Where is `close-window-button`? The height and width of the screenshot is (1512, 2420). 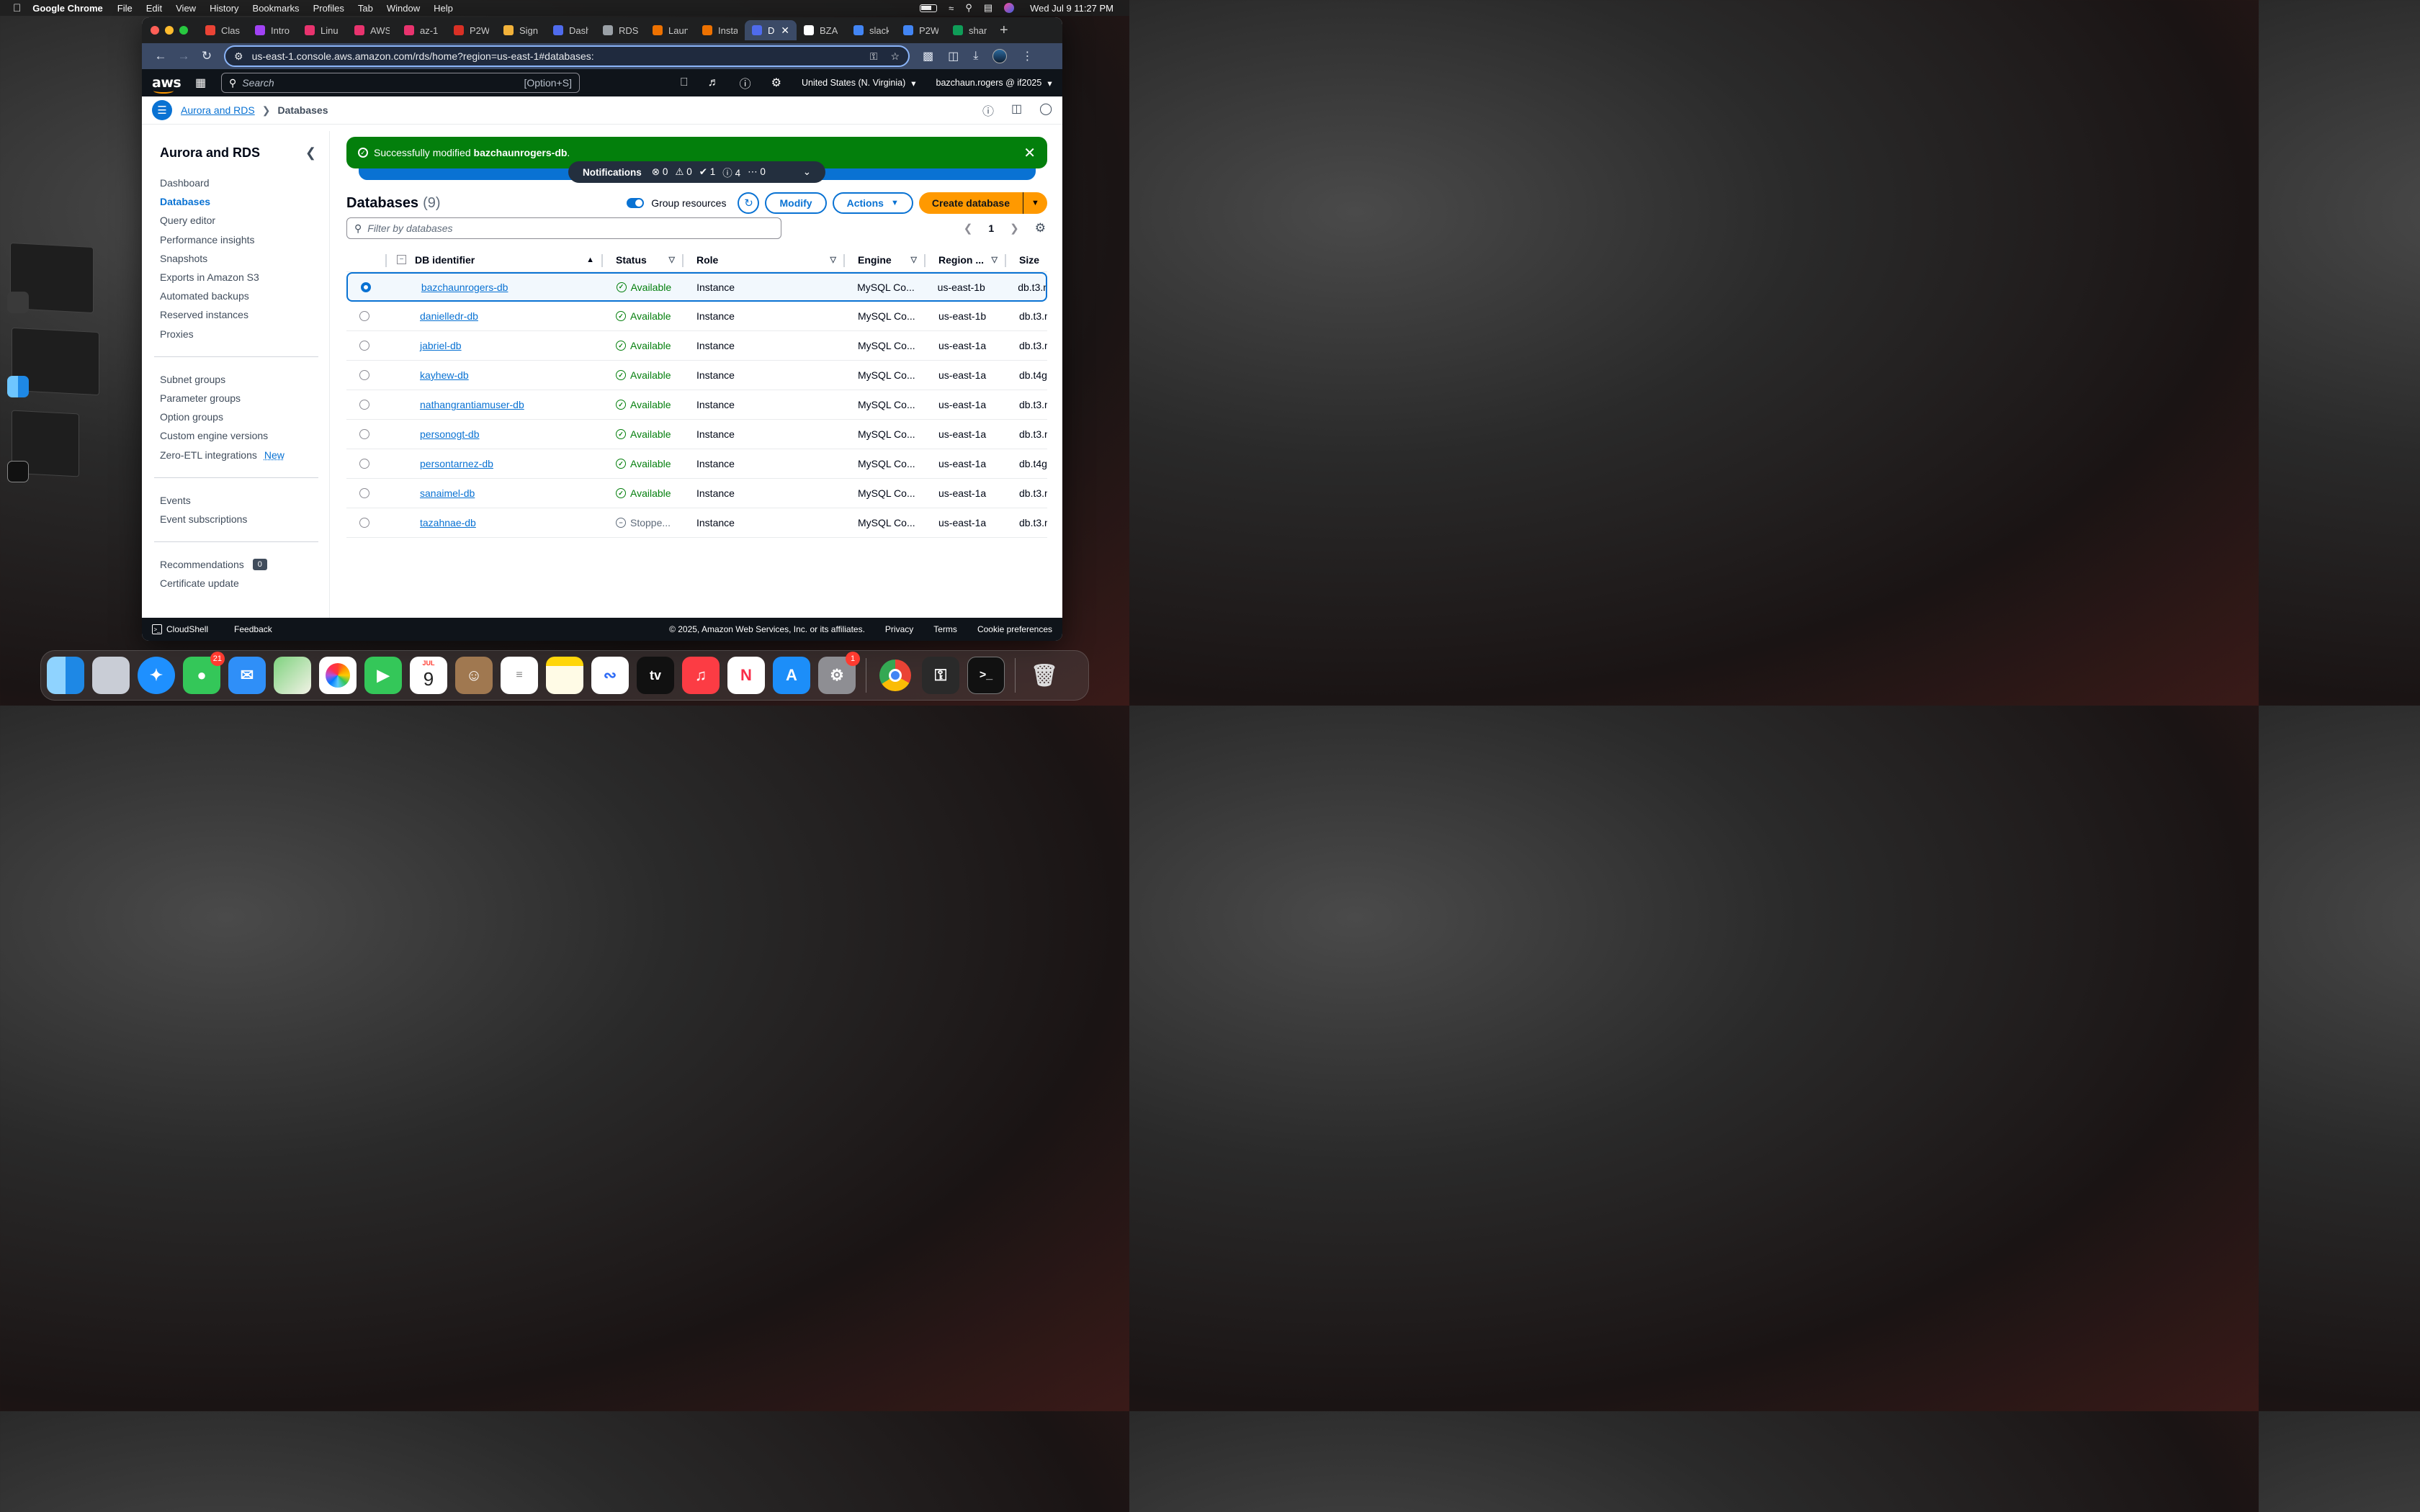 close-window-button is located at coordinates (155, 30).